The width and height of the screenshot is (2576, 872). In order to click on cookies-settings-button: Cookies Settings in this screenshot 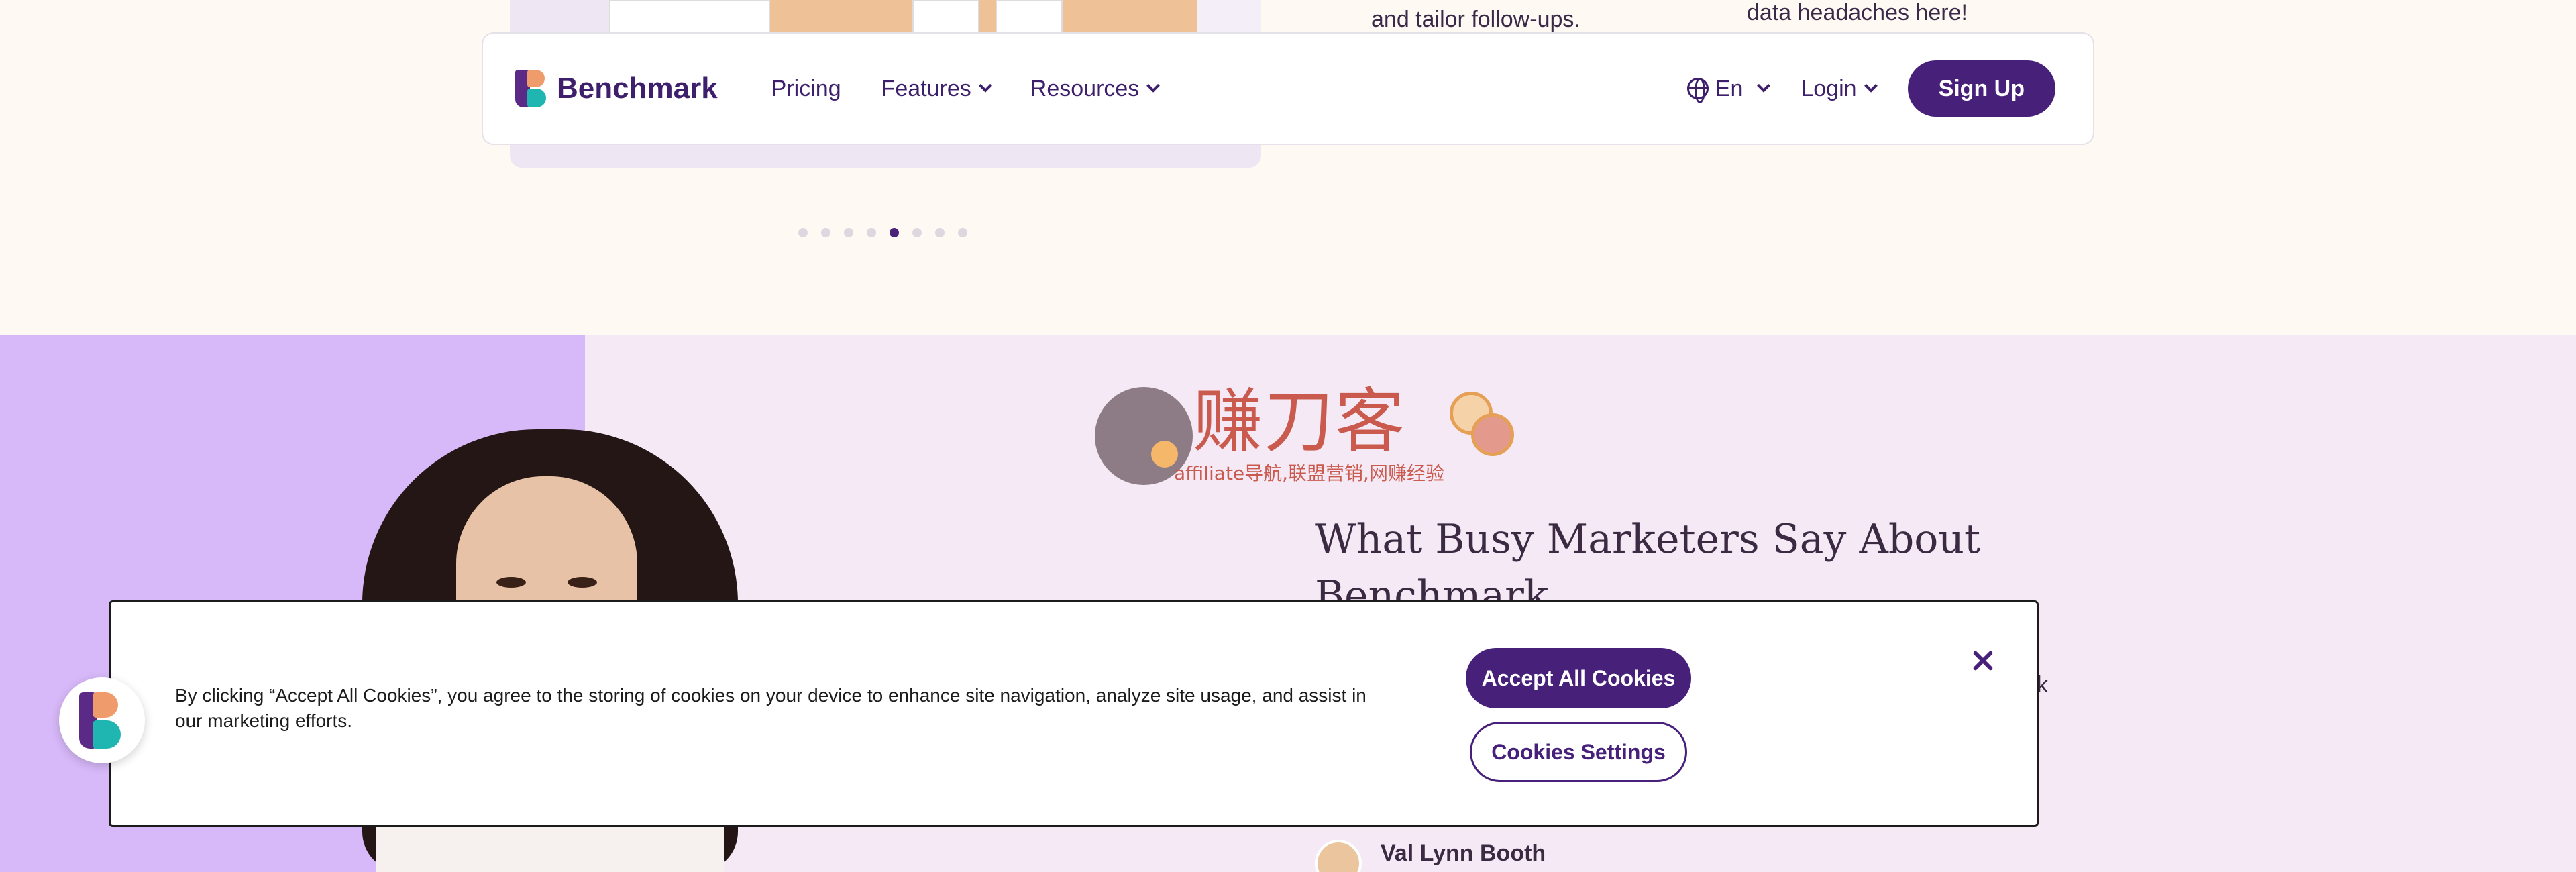, I will do `click(1578, 752)`.